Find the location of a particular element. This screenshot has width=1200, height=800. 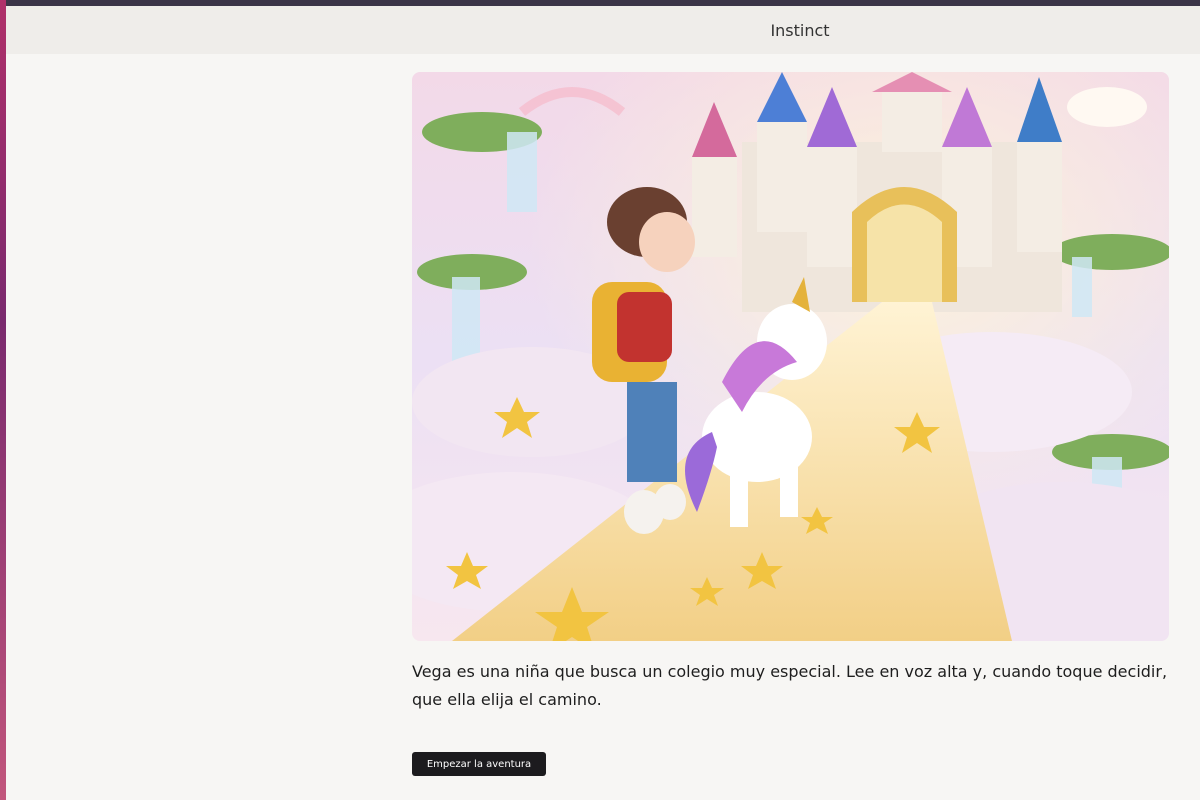

title-bar: Instinct is located at coordinates (603, 30).